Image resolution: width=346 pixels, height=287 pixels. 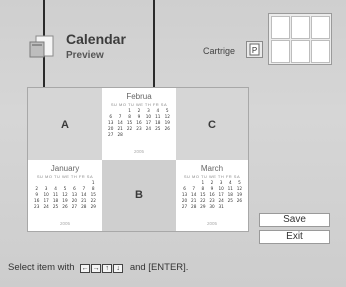 I want to click on month-name-march: March, so click(x=212, y=168).